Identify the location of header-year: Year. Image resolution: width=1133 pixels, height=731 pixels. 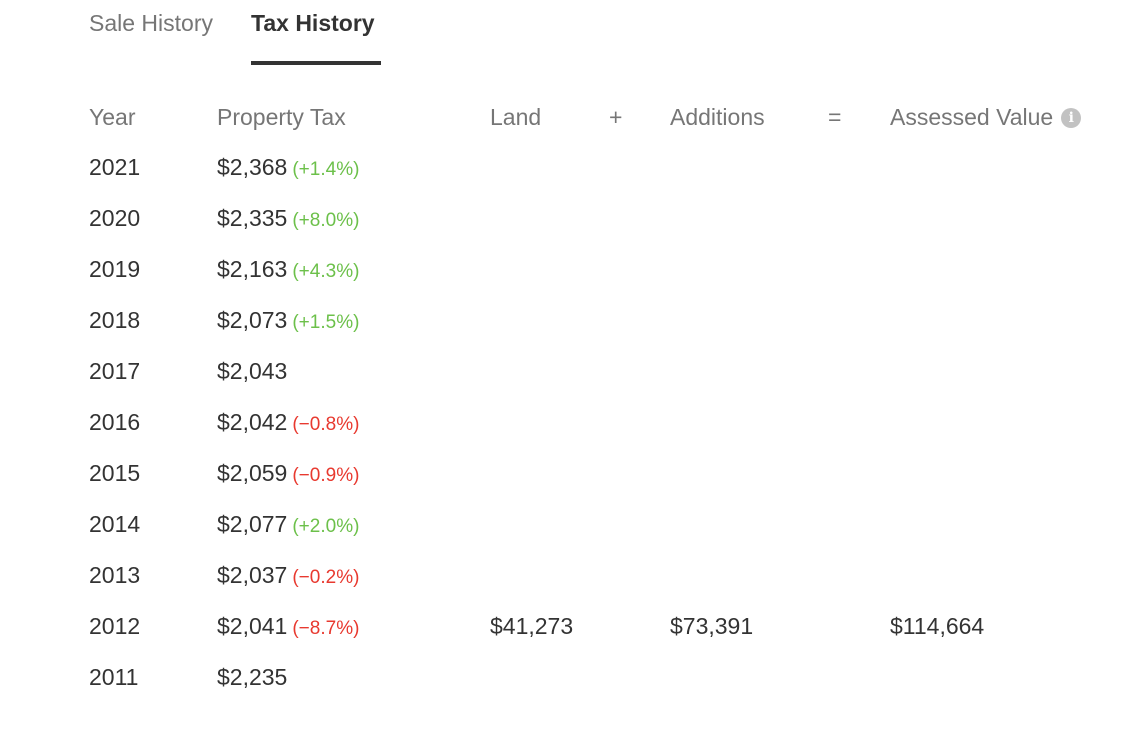
(112, 117).